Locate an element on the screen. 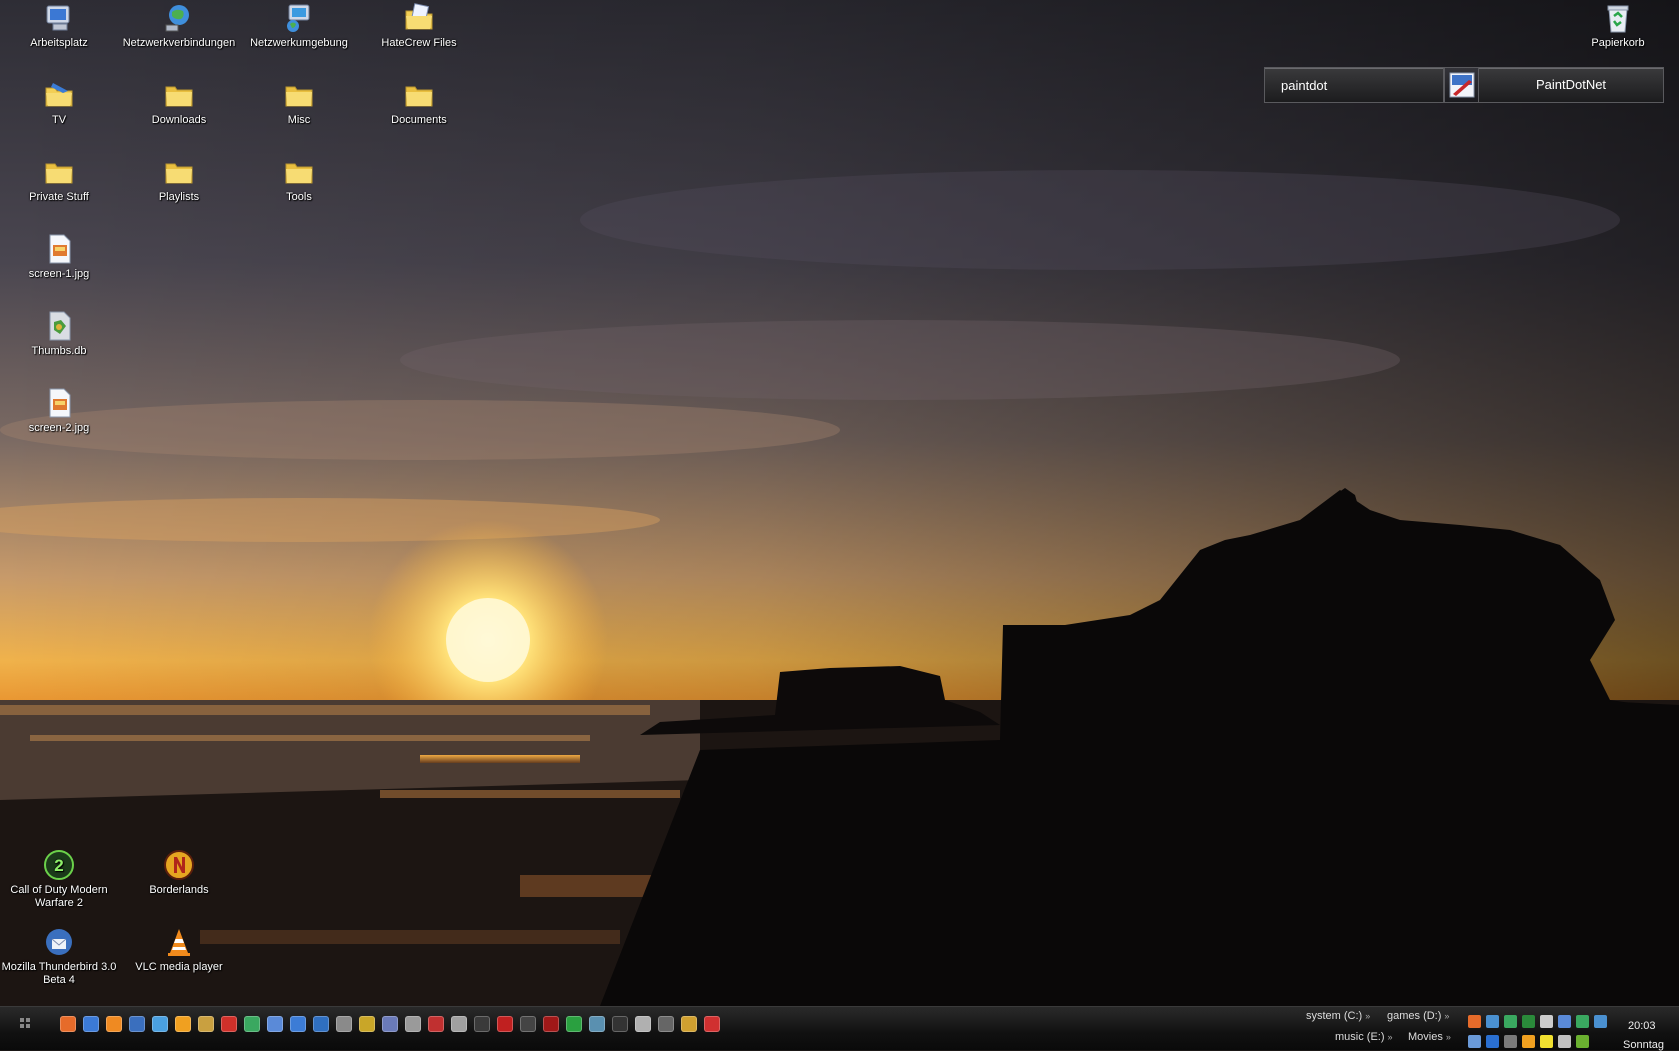 This screenshot has height=1051, width=1679. teamspeak-icon is located at coordinates (321, 1024).